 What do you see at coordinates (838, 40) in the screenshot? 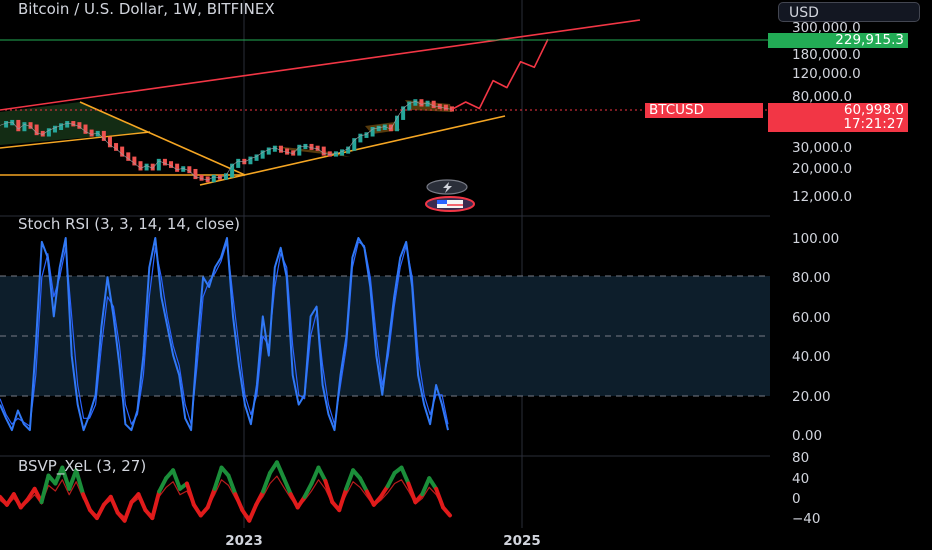
I see `target-price-label: 229,915.3` at bounding box center [838, 40].